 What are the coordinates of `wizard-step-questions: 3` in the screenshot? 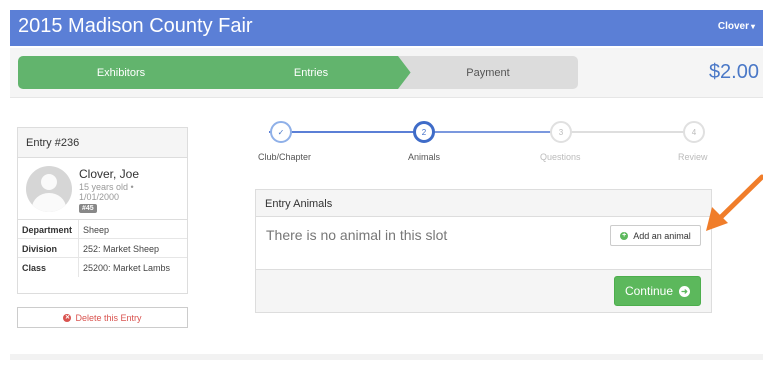 It's located at (561, 132).